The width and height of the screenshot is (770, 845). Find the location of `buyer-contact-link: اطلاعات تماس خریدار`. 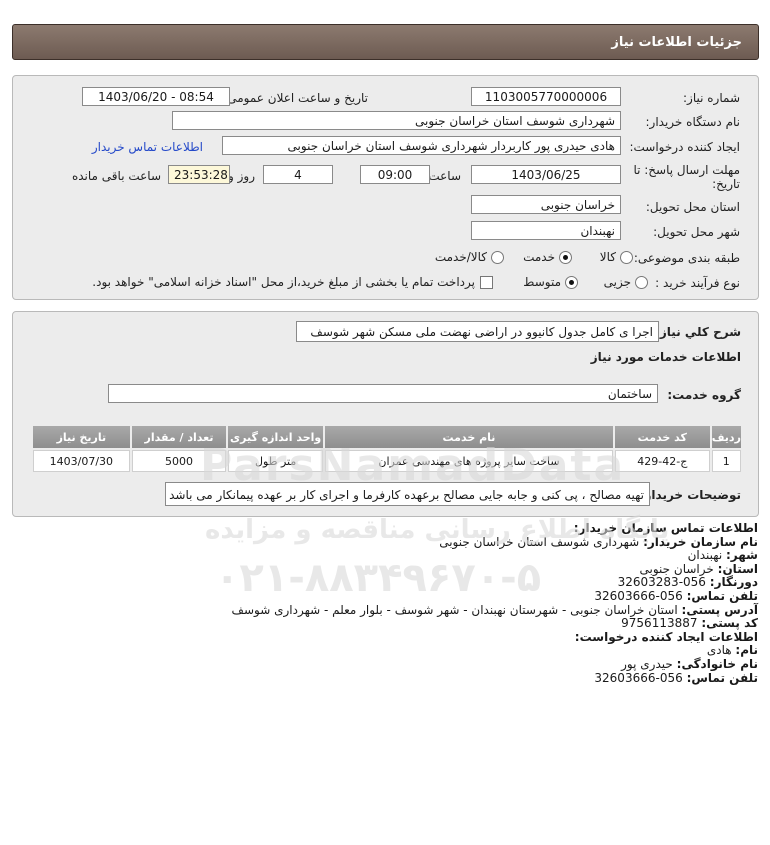

buyer-contact-link: اطلاعات تماس خریدار is located at coordinates (147, 147).